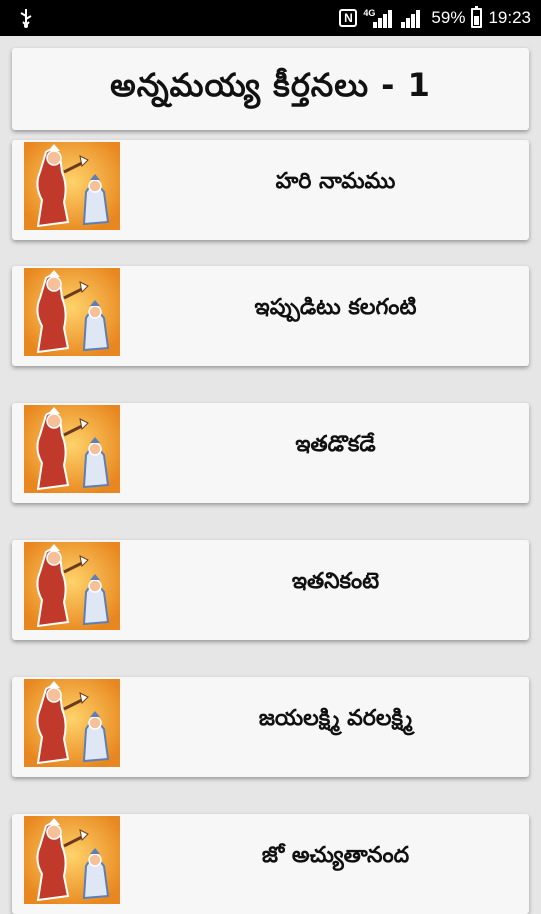  I want to click on battery-percent: 59%, so click(448, 17).